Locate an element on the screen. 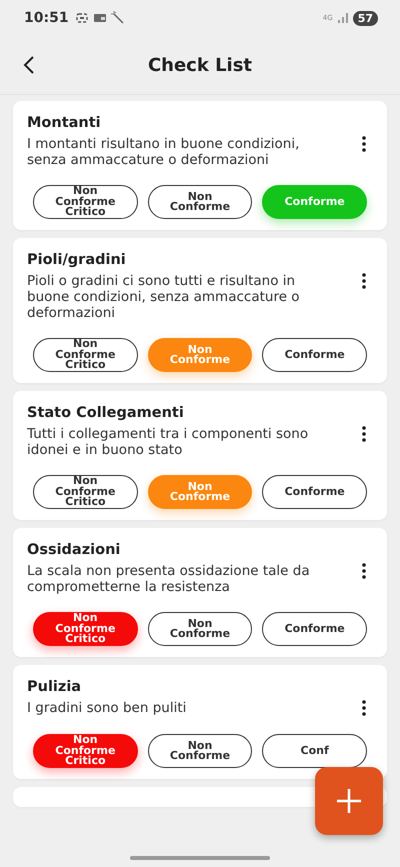 Image resolution: width=400 pixels, height=867 pixels. item-title: Stato Collegamenti is located at coordinates (106, 413).